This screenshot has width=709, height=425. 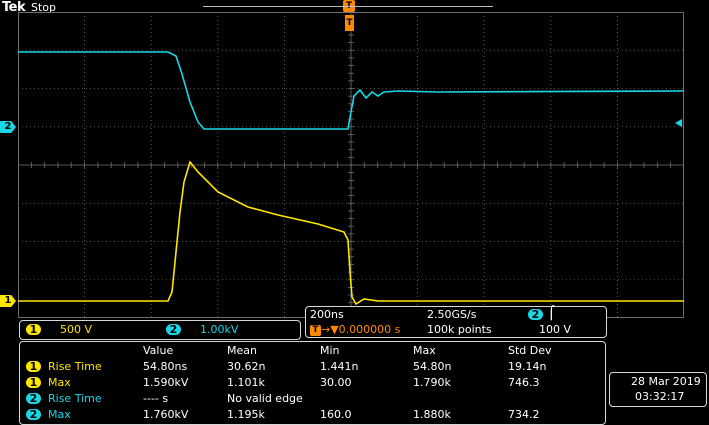 I want to click on row-min: 1.441n, so click(x=339, y=366).